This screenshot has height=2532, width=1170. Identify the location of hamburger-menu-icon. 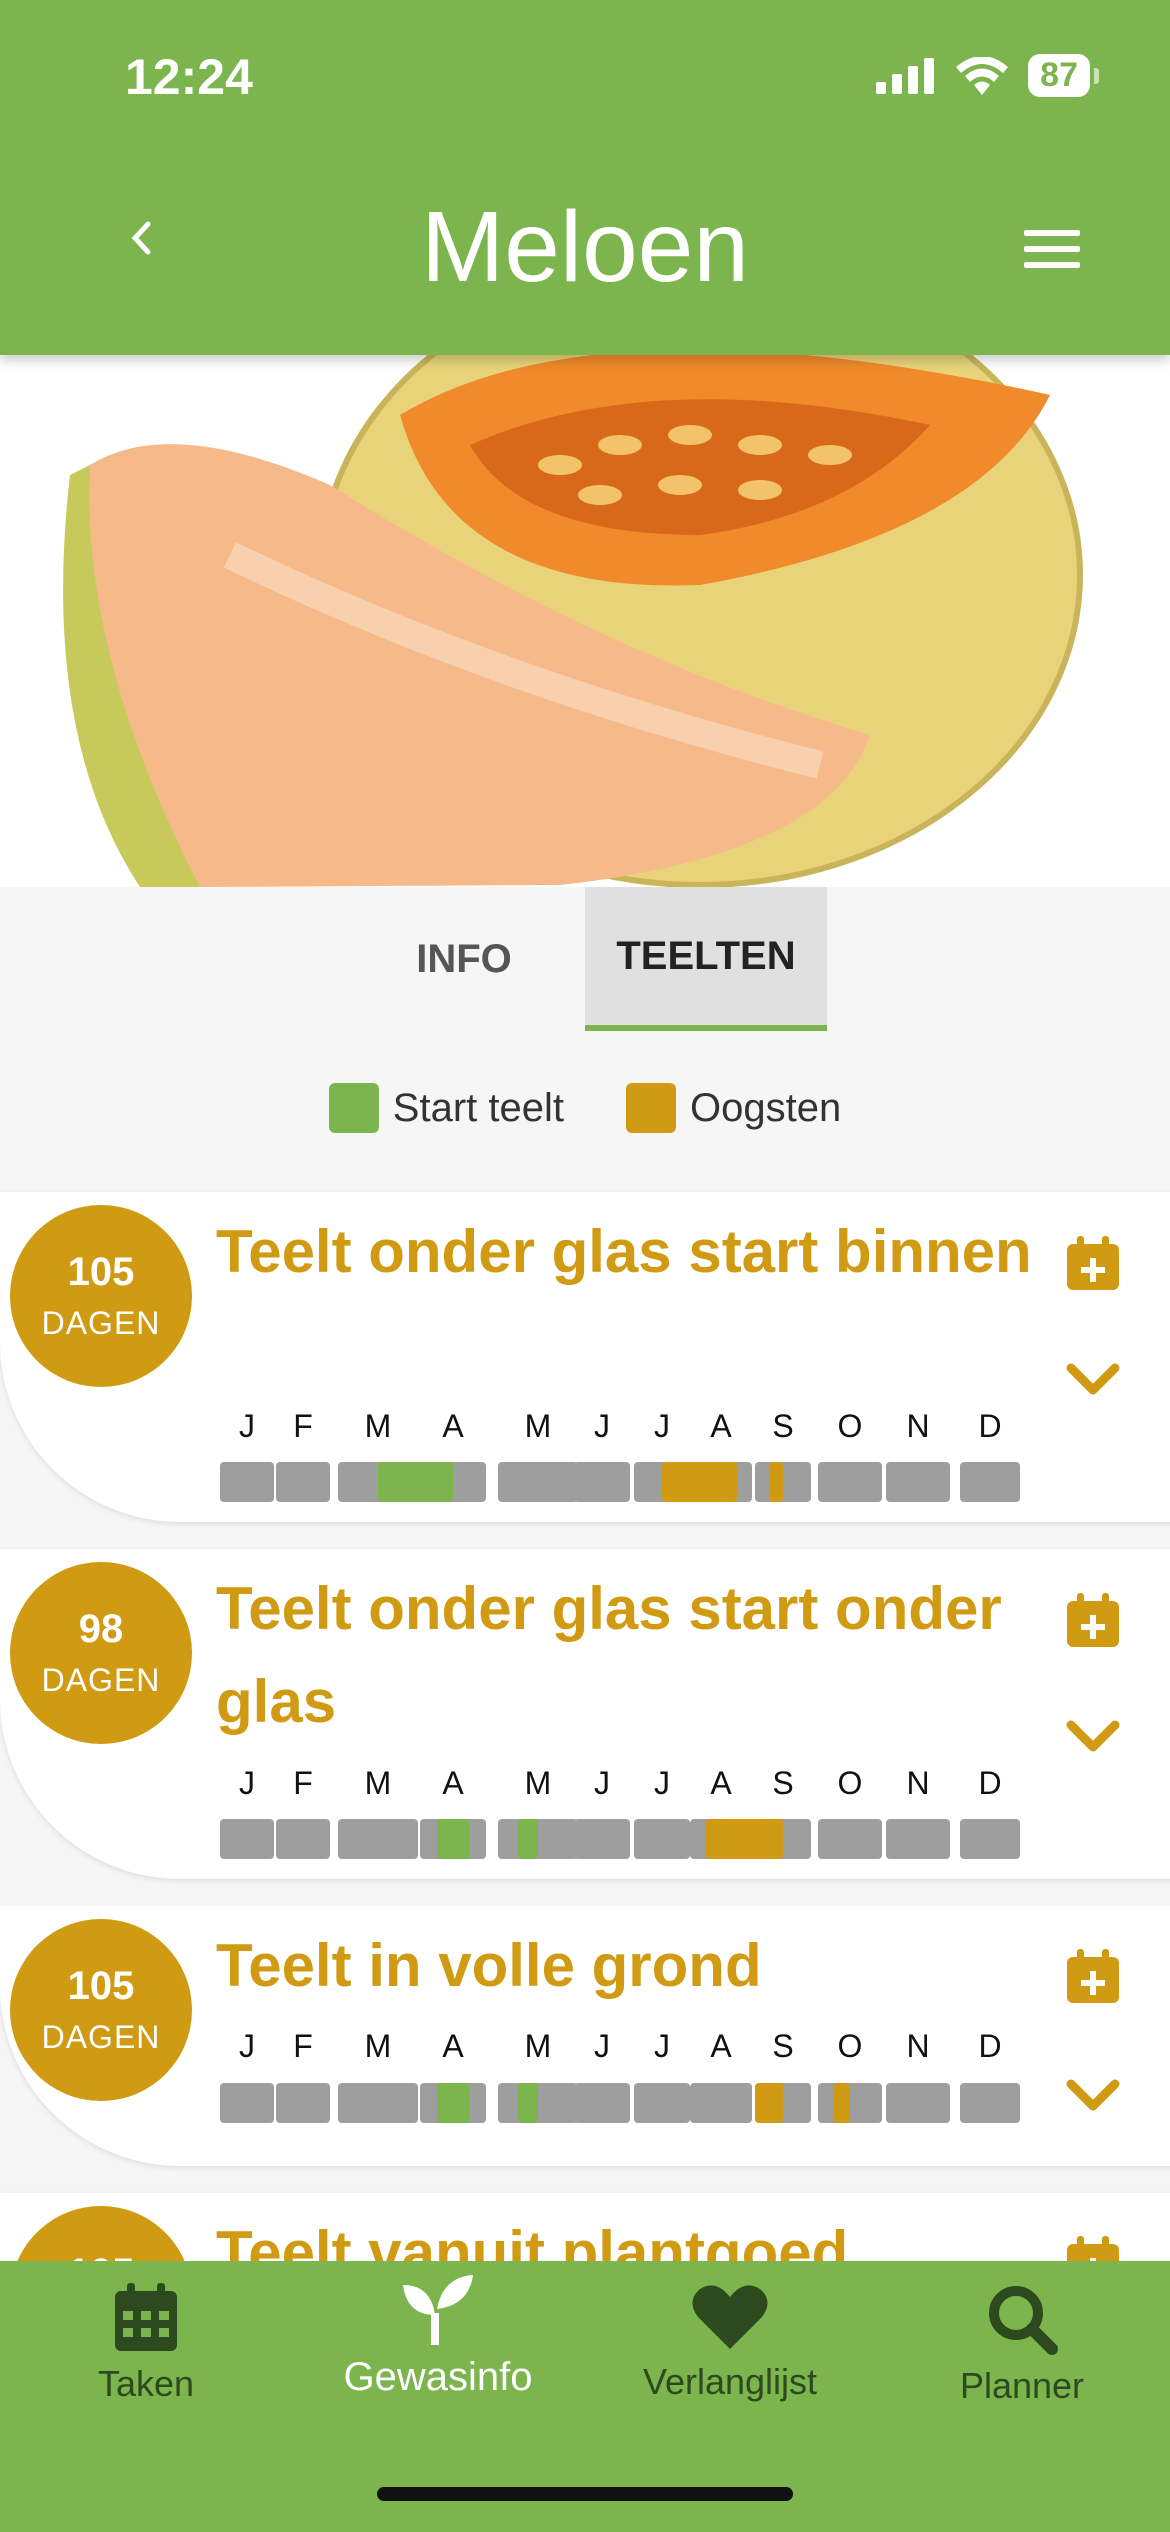
(1052, 233).